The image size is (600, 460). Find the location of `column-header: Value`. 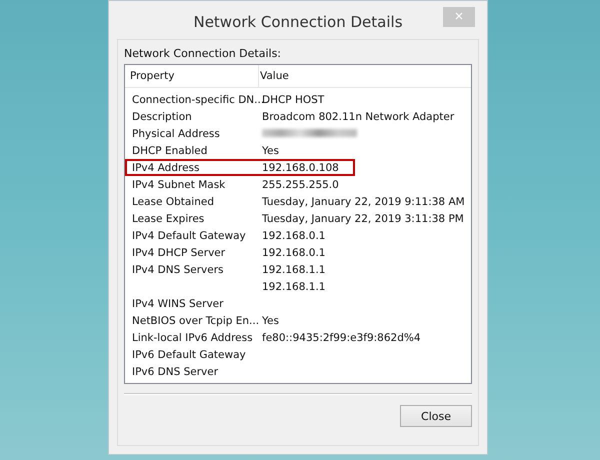

column-header: Value is located at coordinates (359, 76).